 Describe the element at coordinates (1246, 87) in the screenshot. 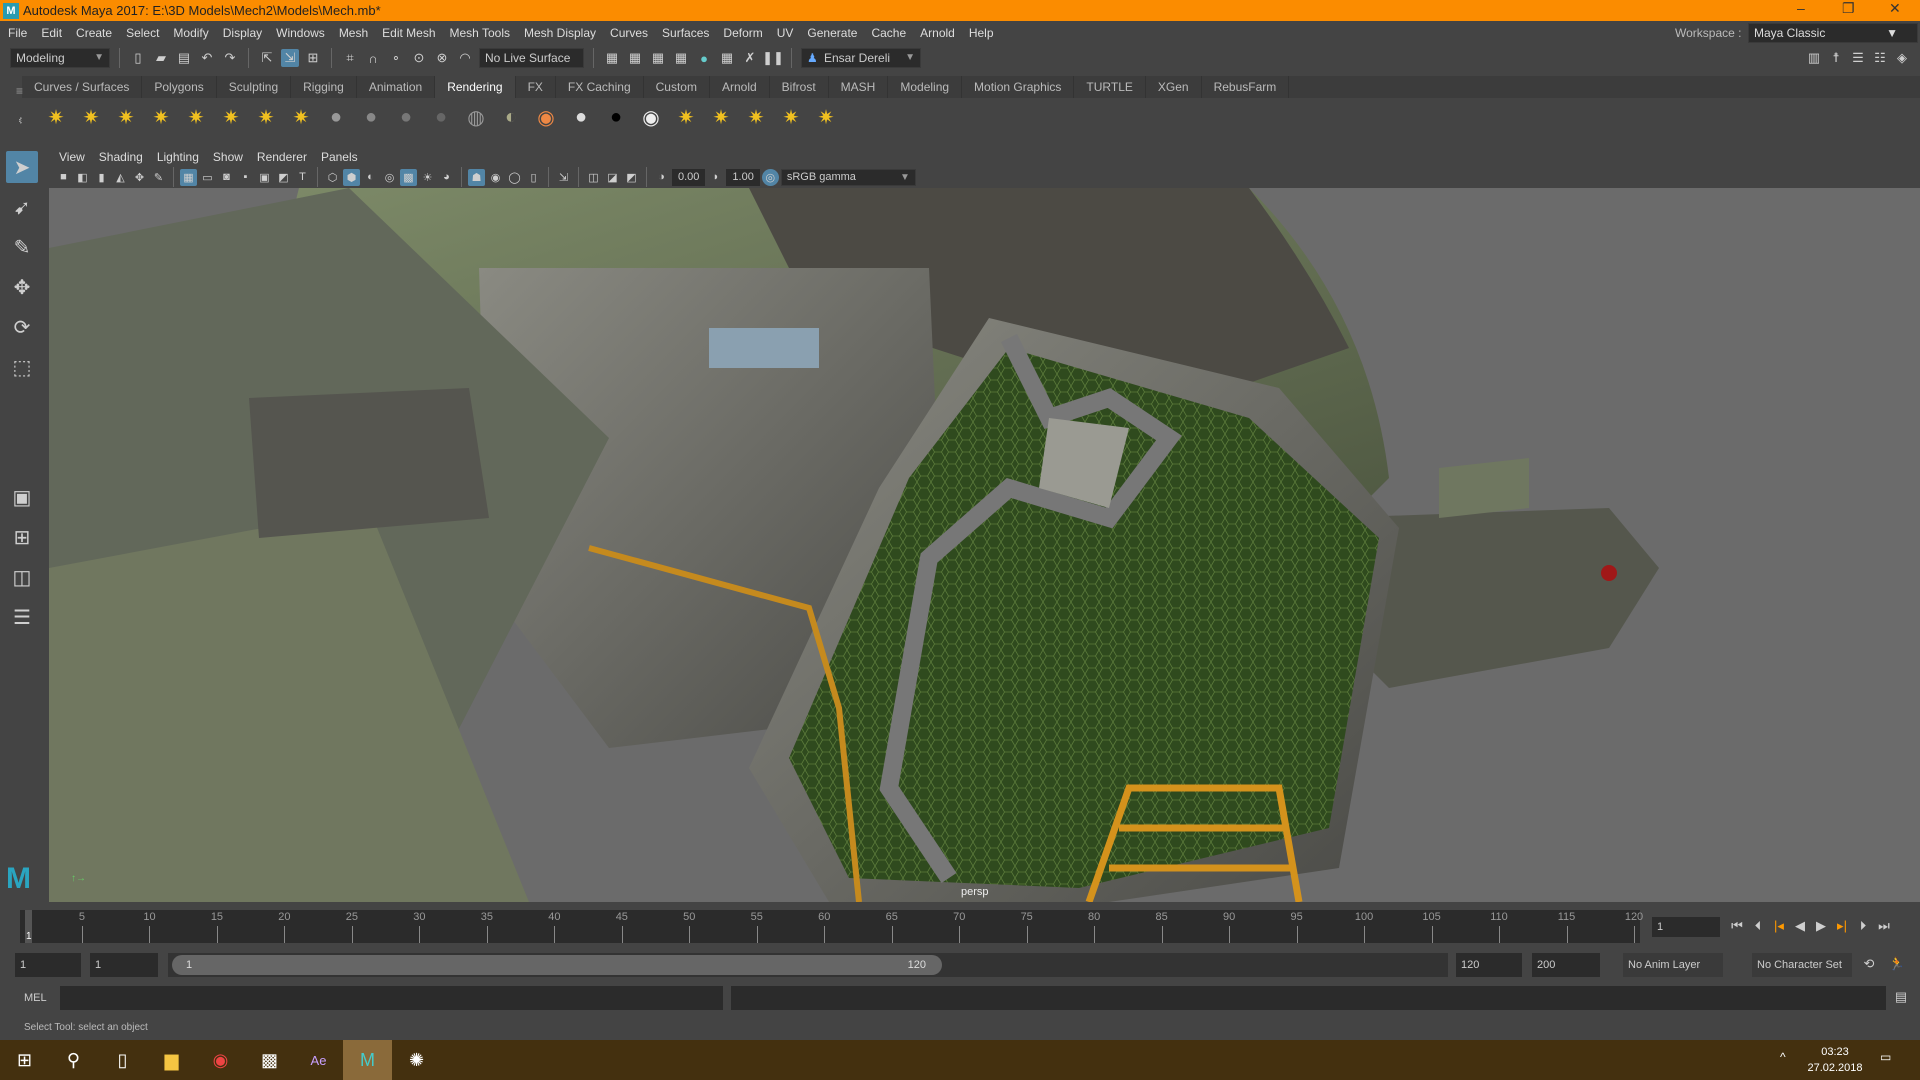

I see `shelf-tab-rebusfarm: RebusFarm` at that location.